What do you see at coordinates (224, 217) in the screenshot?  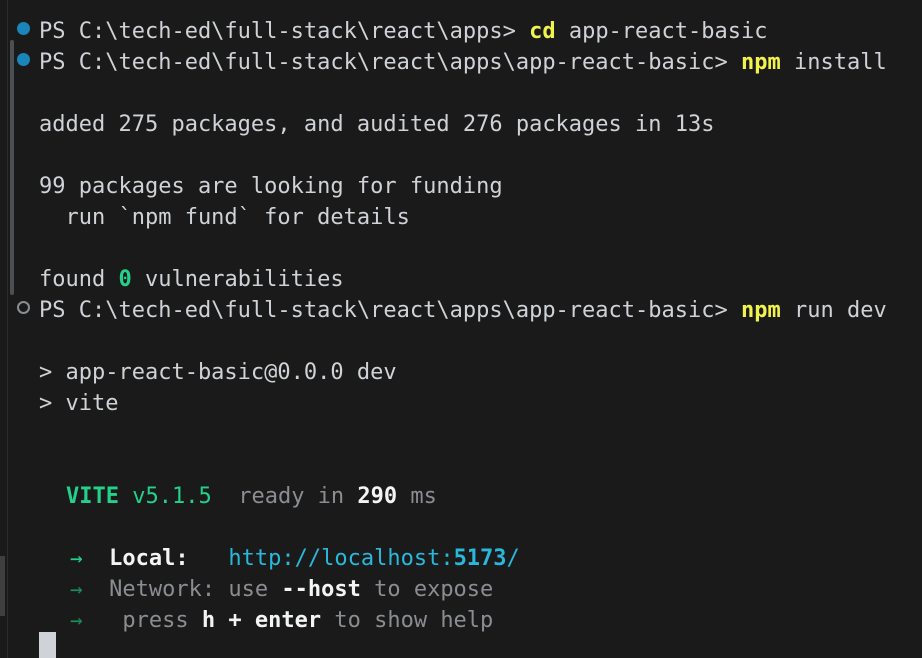 I see `npm-funding-hint: run `npm fund` for details` at bounding box center [224, 217].